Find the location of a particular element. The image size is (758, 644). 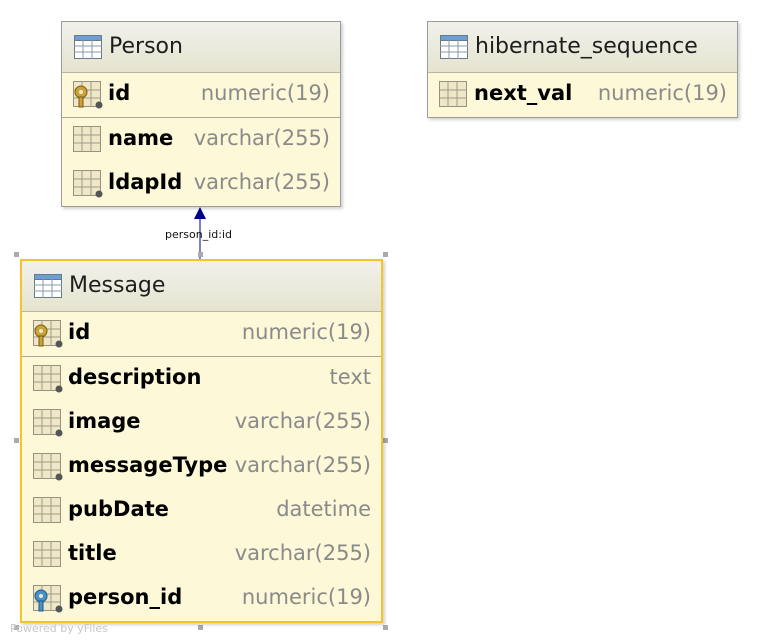

column-row: description text is located at coordinates (201, 379).